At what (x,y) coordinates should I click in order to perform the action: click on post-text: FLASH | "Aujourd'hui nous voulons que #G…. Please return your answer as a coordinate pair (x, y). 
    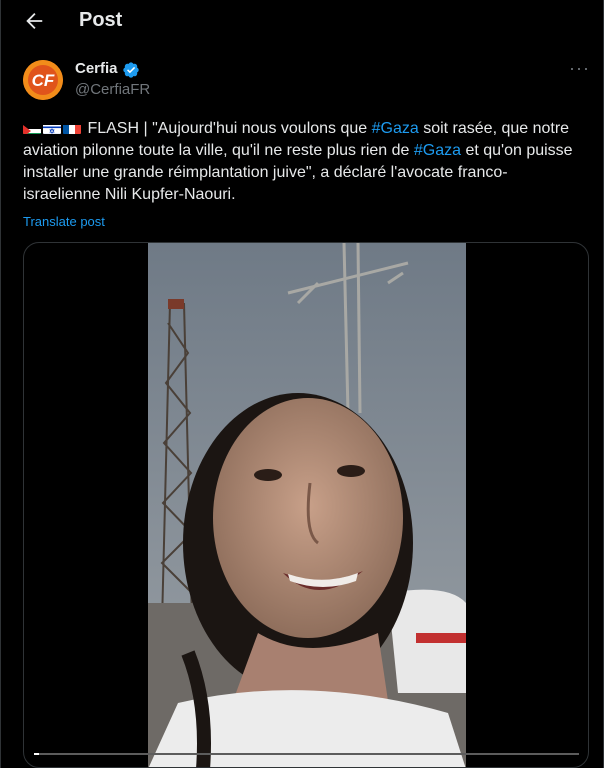
    Looking at the image, I should click on (301, 162).